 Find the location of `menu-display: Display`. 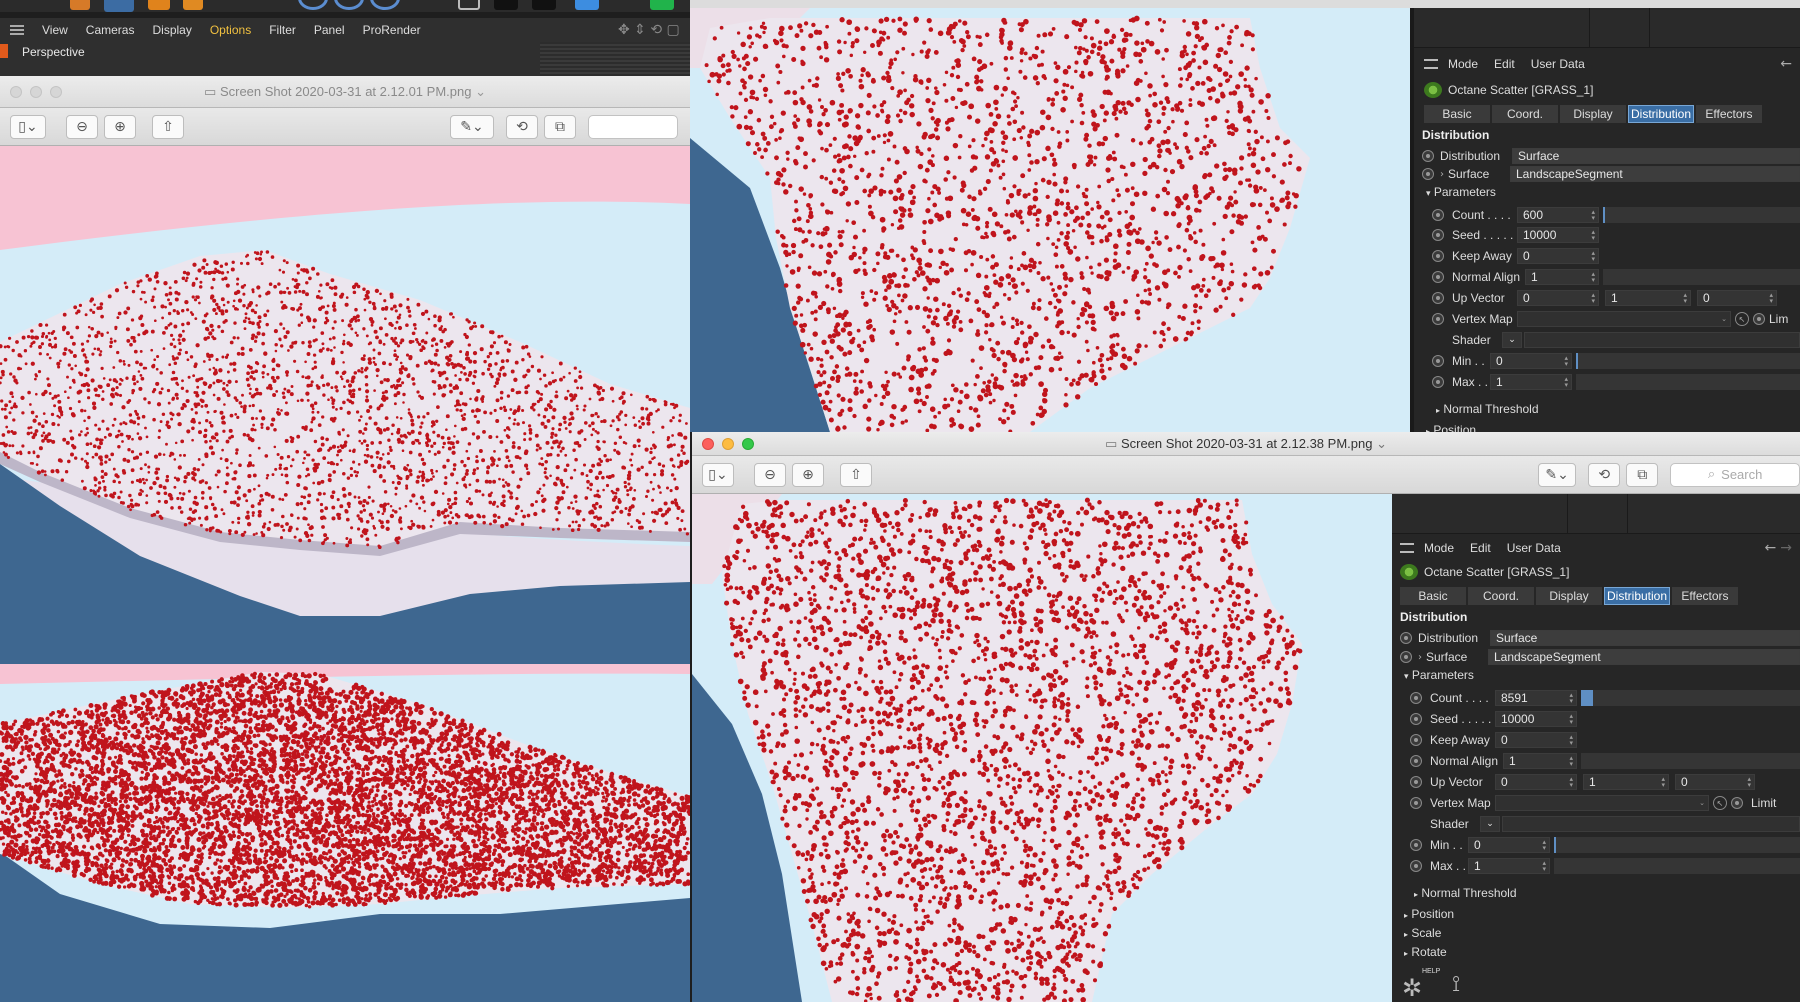

menu-display: Display is located at coordinates (171, 30).